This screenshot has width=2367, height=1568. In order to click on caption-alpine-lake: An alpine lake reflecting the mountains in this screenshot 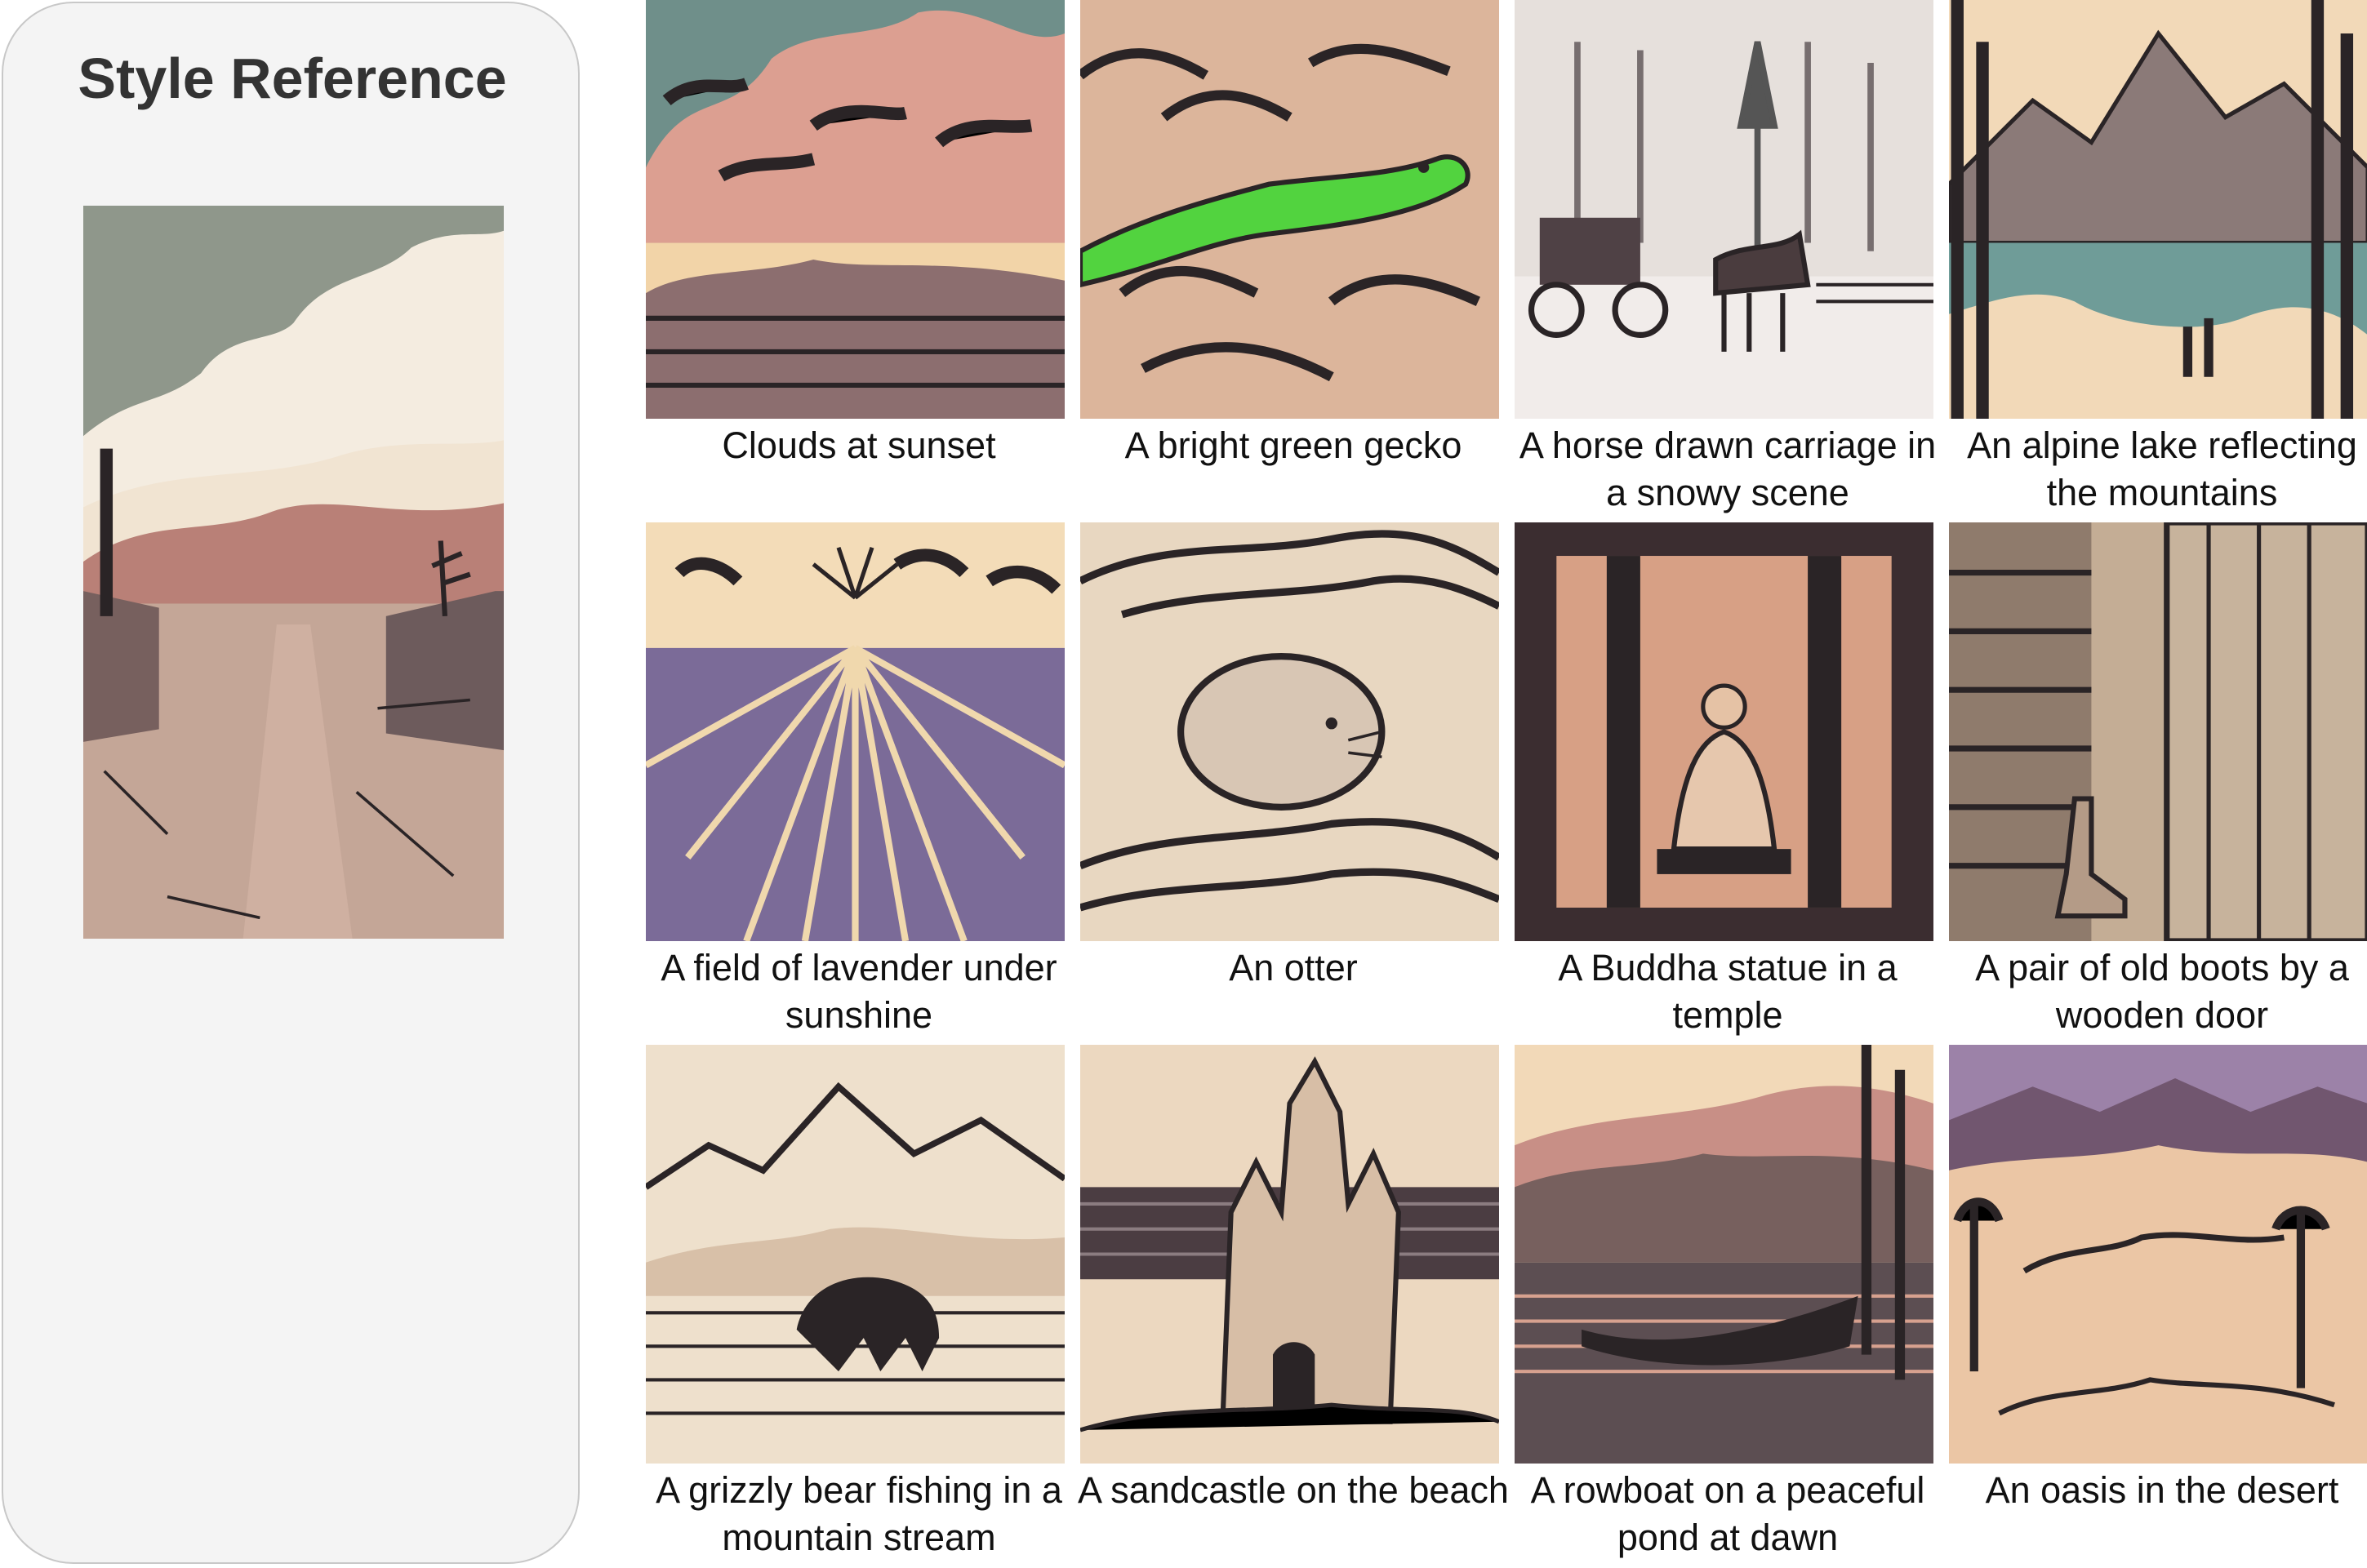, I will do `click(2162, 469)`.